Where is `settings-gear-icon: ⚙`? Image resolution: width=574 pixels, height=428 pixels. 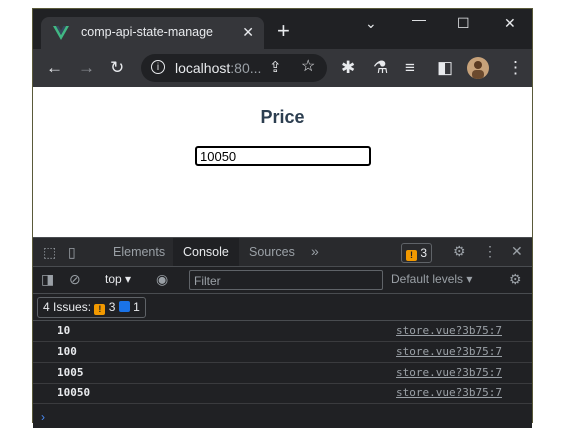
settings-gear-icon: ⚙ is located at coordinates (459, 251).